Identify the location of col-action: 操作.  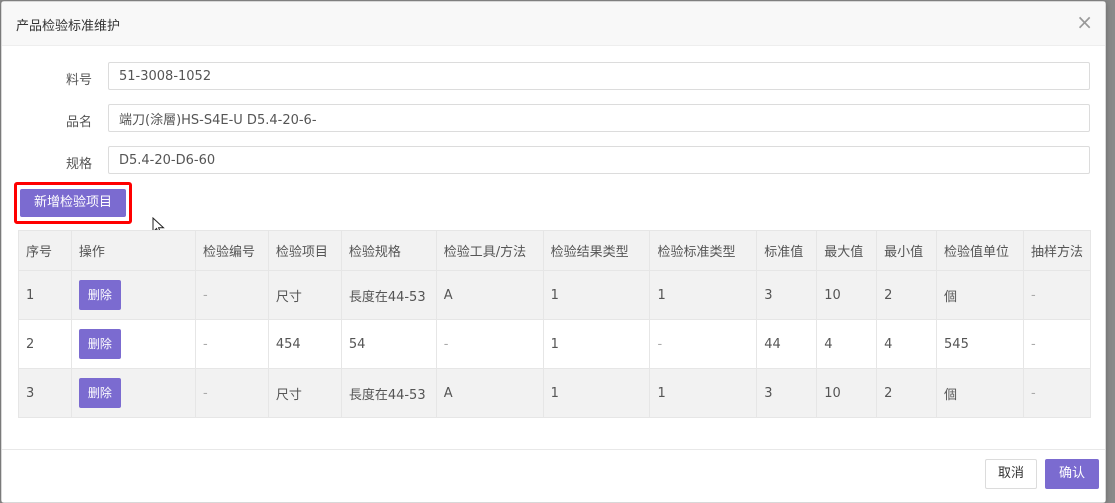
(133, 250).